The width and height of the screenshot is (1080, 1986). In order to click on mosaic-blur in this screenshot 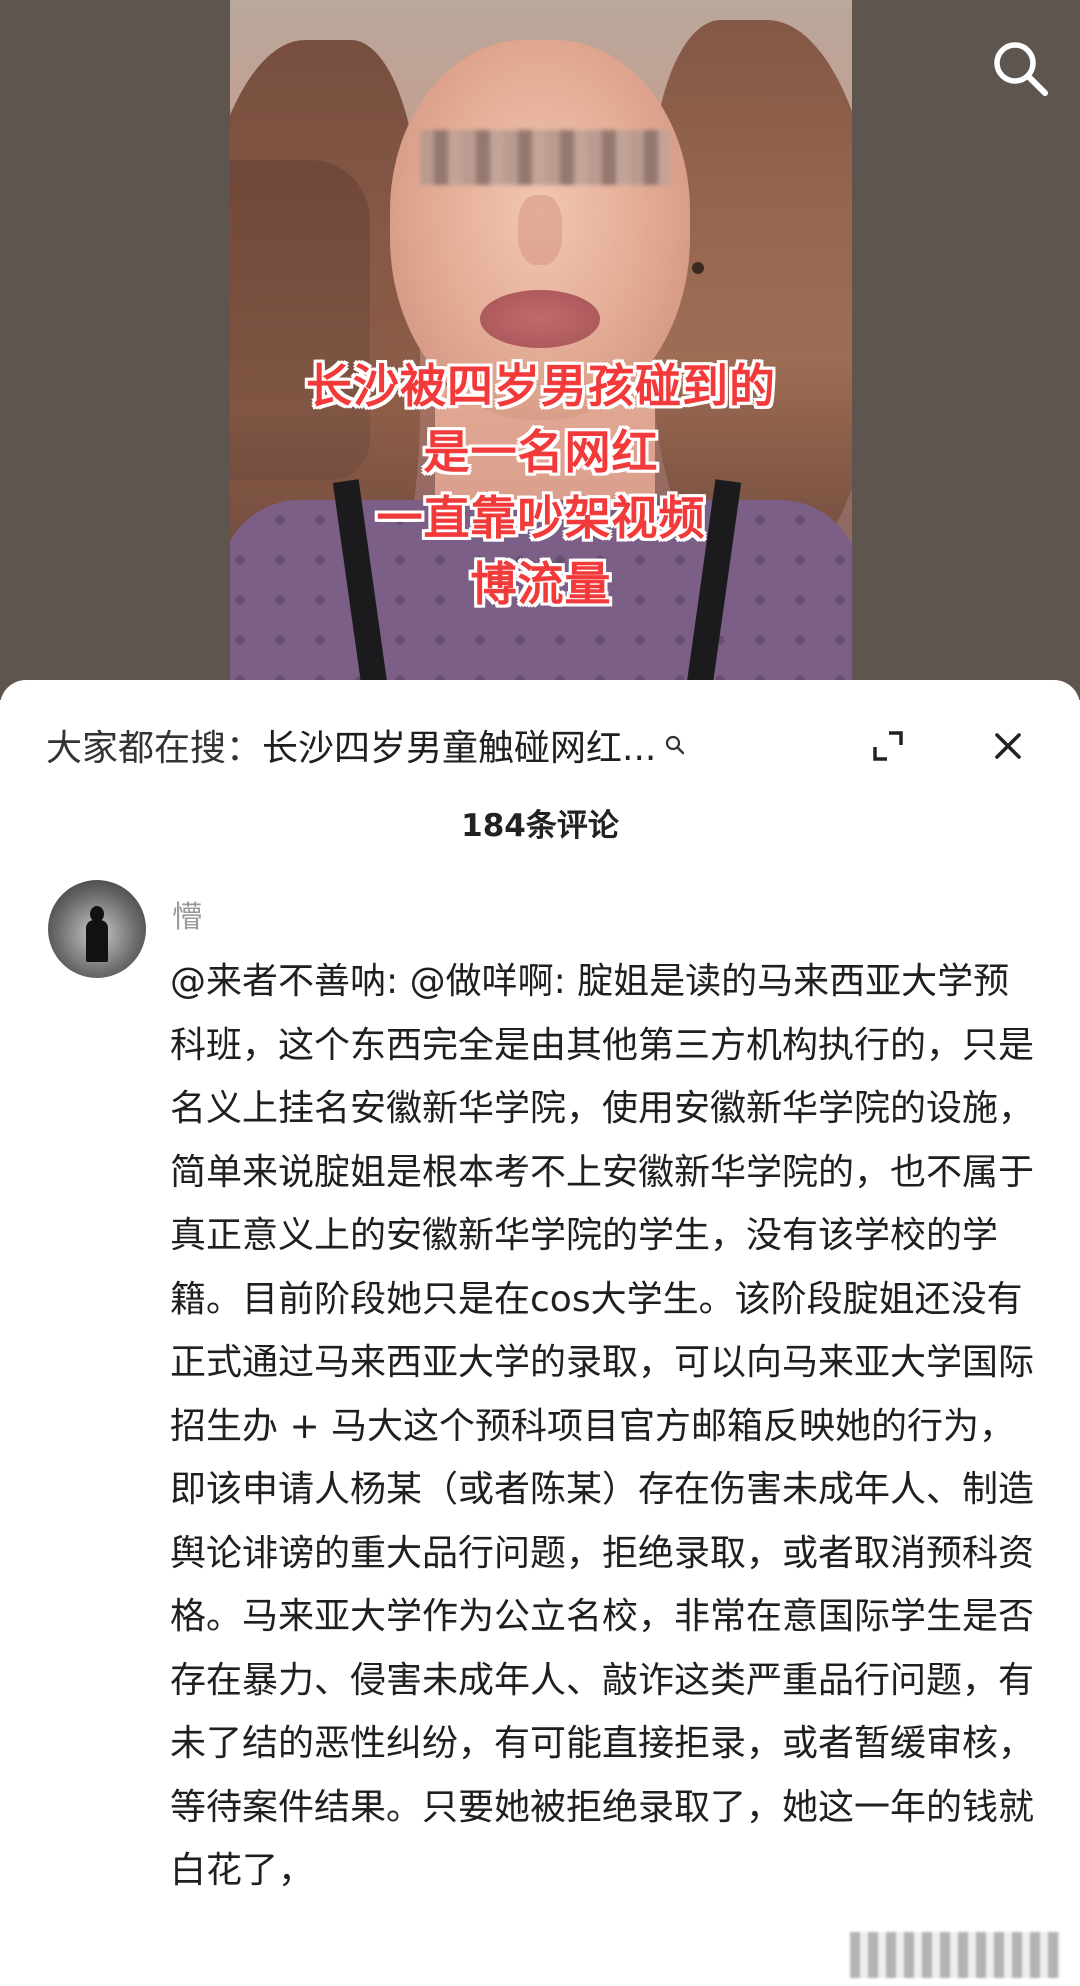, I will do `click(545, 157)`.